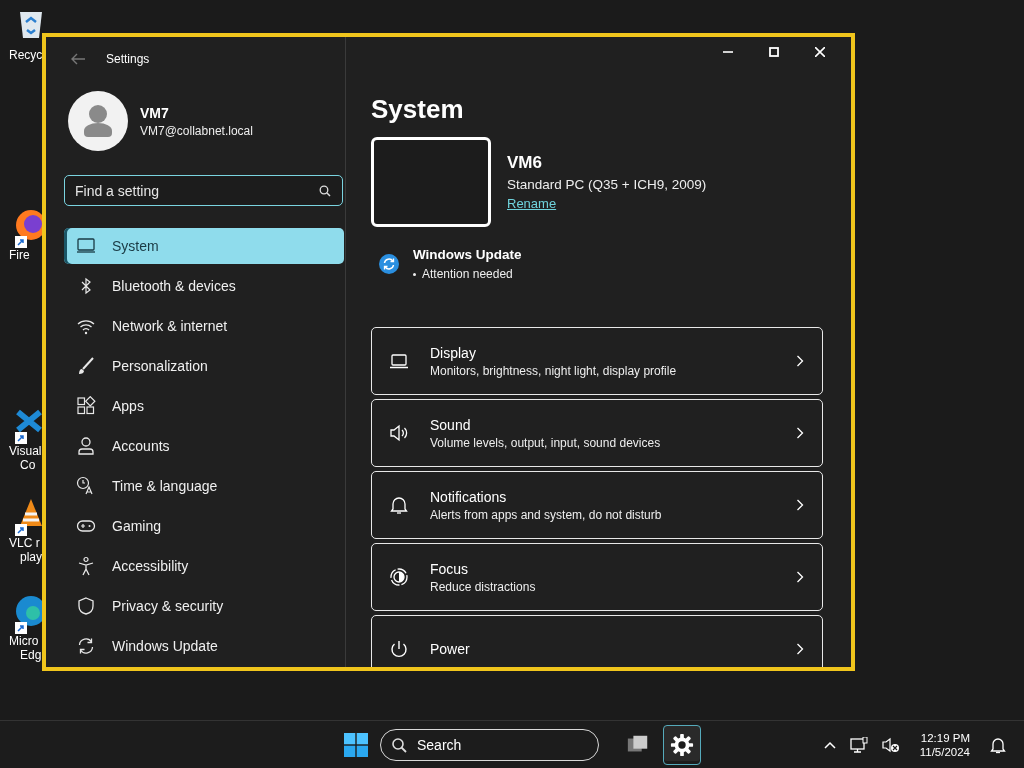 This screenshot has height=768, width=1024. I want to click on start-icon, so click(356, 744).